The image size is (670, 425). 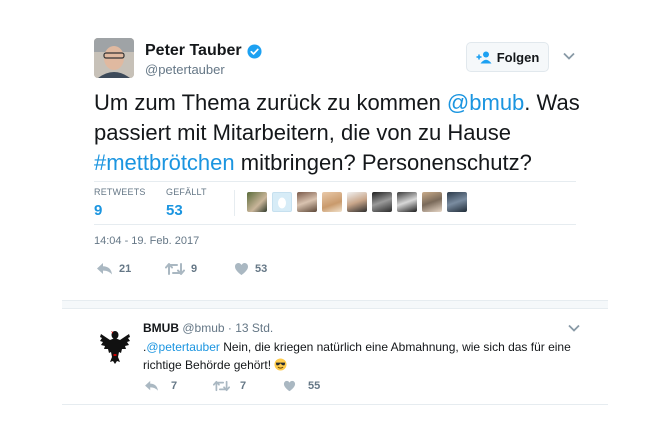 What do you see at coordinates (183, 347) in the screenshot?
I see `reply-mention-link: @petertauber` at bounding box center [183, 347].